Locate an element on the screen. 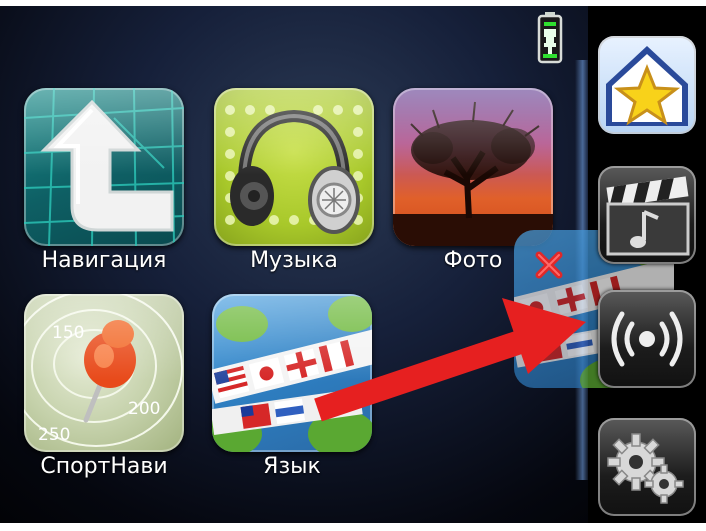 This screenshot has height=531, width=706. app-language: Язык is located at coordinates (292, 389).